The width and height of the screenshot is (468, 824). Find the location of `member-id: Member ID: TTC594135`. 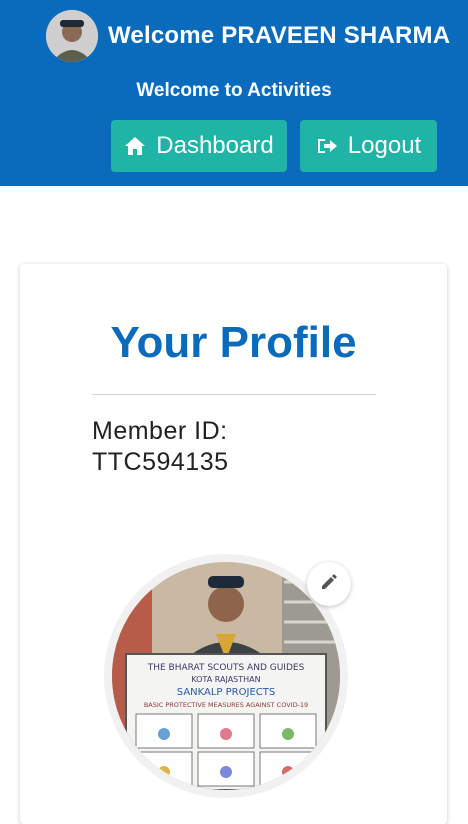

member-id: Member ID: TTC594135 is located at coordinates (222, 447).